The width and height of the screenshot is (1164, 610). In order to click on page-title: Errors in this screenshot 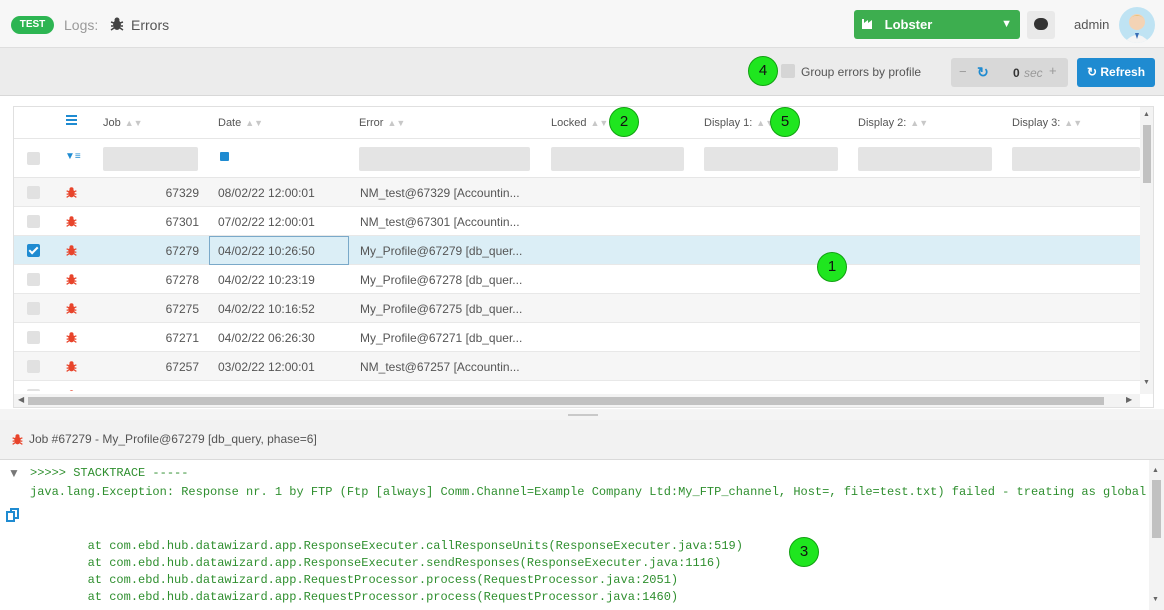, I will do `click(150, 25)`.